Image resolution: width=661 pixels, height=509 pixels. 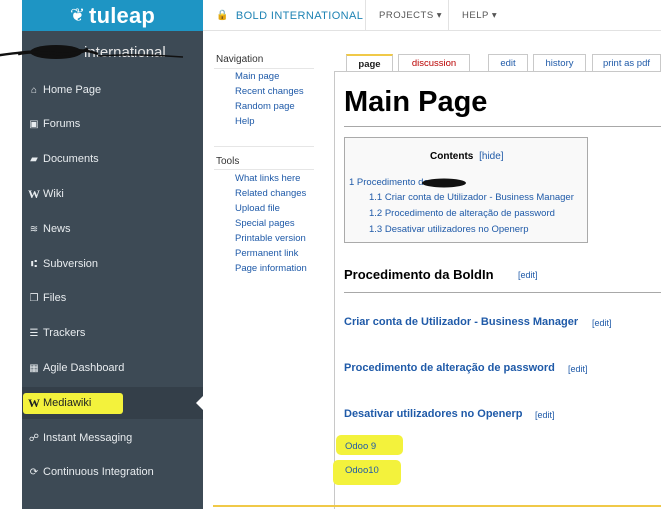 What do you see at coordinates (419, 274) in the screenshot?
I see `section-heading: Procedimento da BoldIn` at bounding box center [419, 274].